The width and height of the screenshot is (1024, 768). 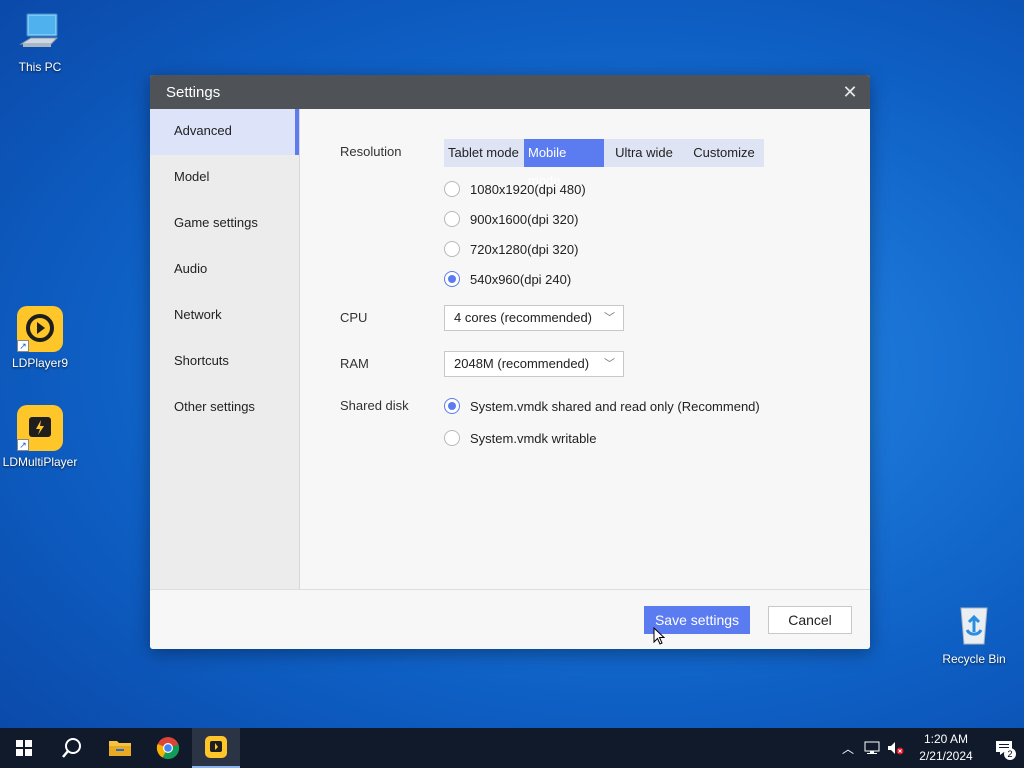 What do you see at coordinates (510, 619) in the screenshot?
I see `dialog-footer: Save settings Cancel` at bounding box center [510, 619].